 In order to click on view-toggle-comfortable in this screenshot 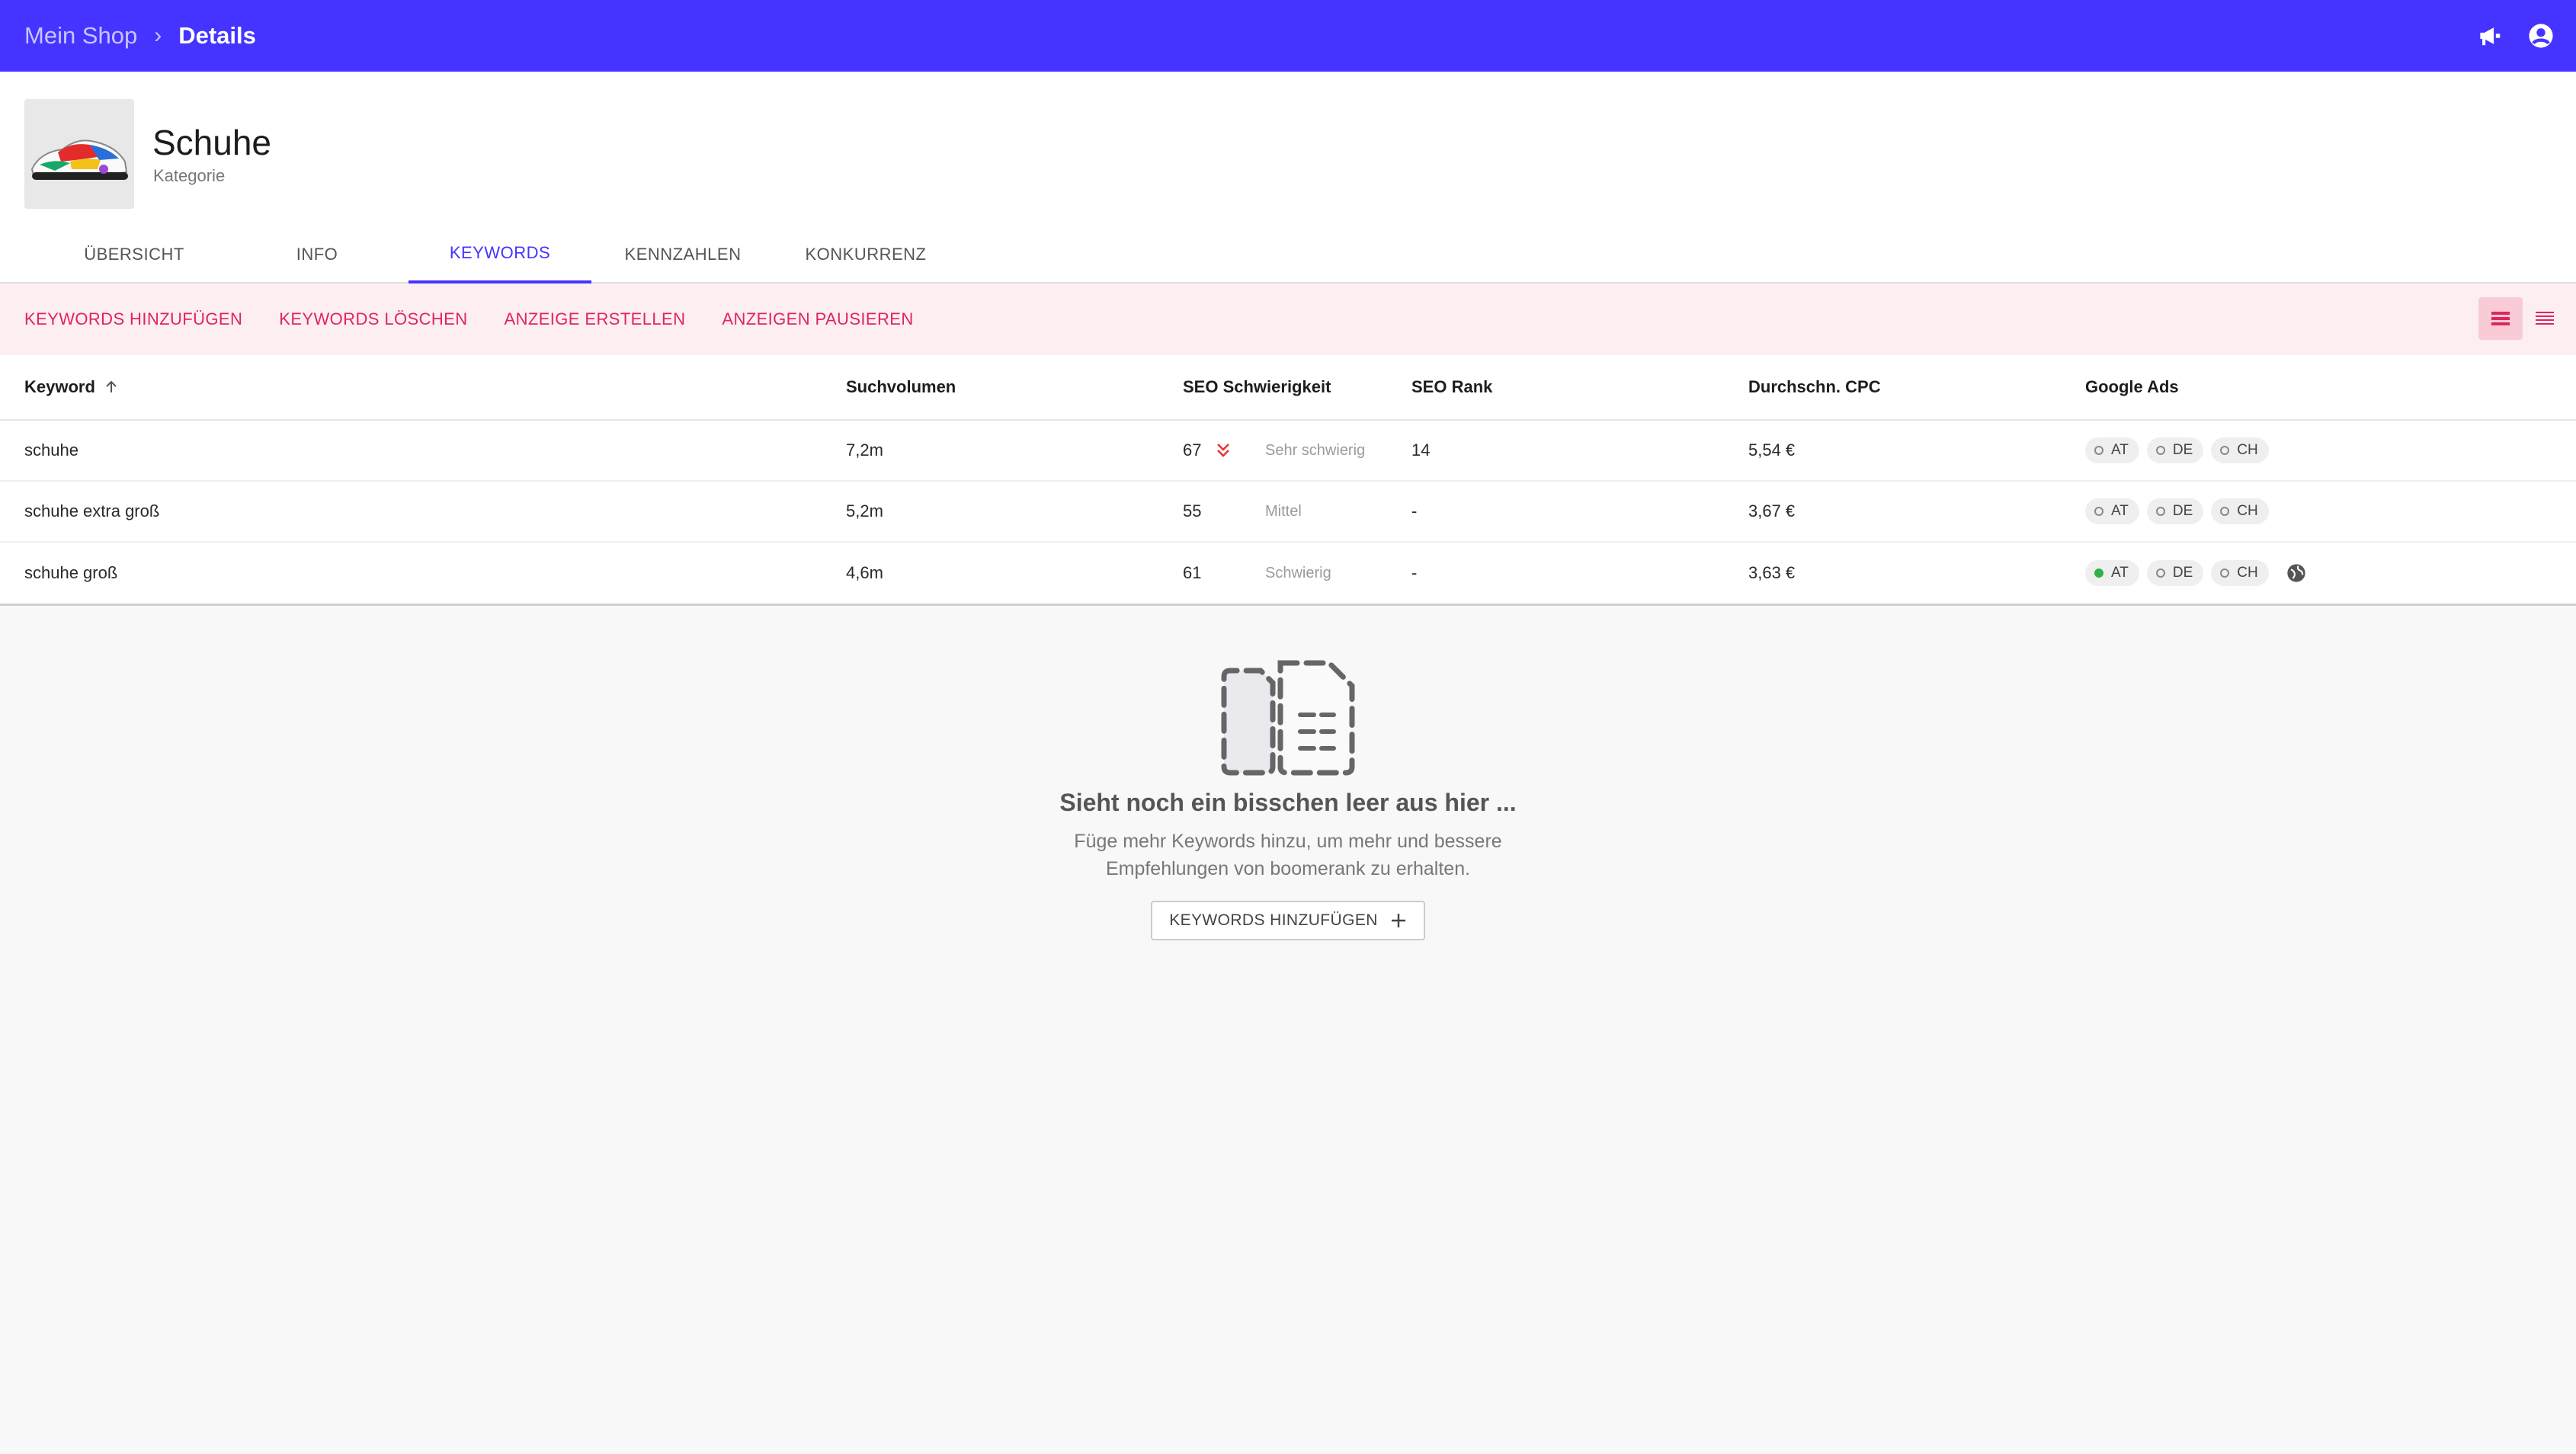, I will do `click(2500, 318)`.